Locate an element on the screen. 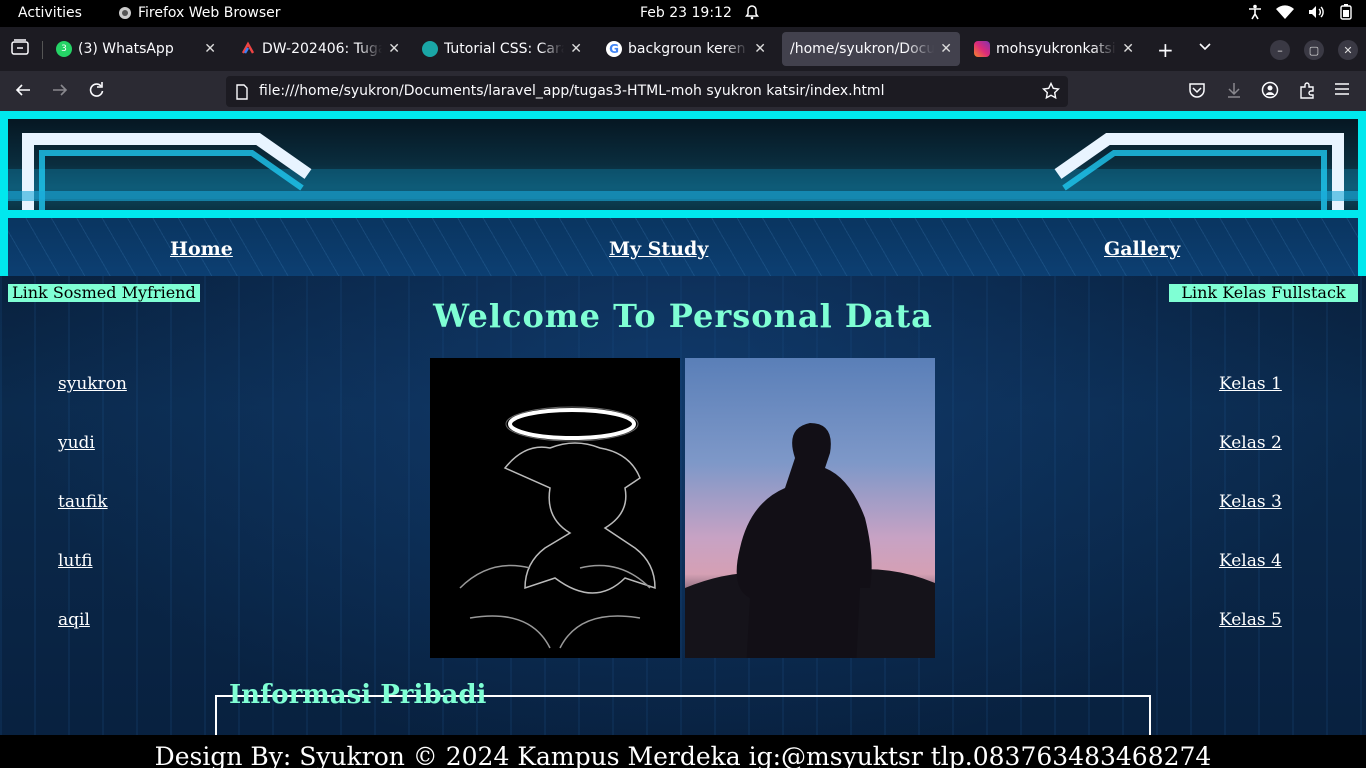 The image size is (1366, 768). tab-local-file: /home/syukron/Docum ✕ is located at coordinates (871, 49).